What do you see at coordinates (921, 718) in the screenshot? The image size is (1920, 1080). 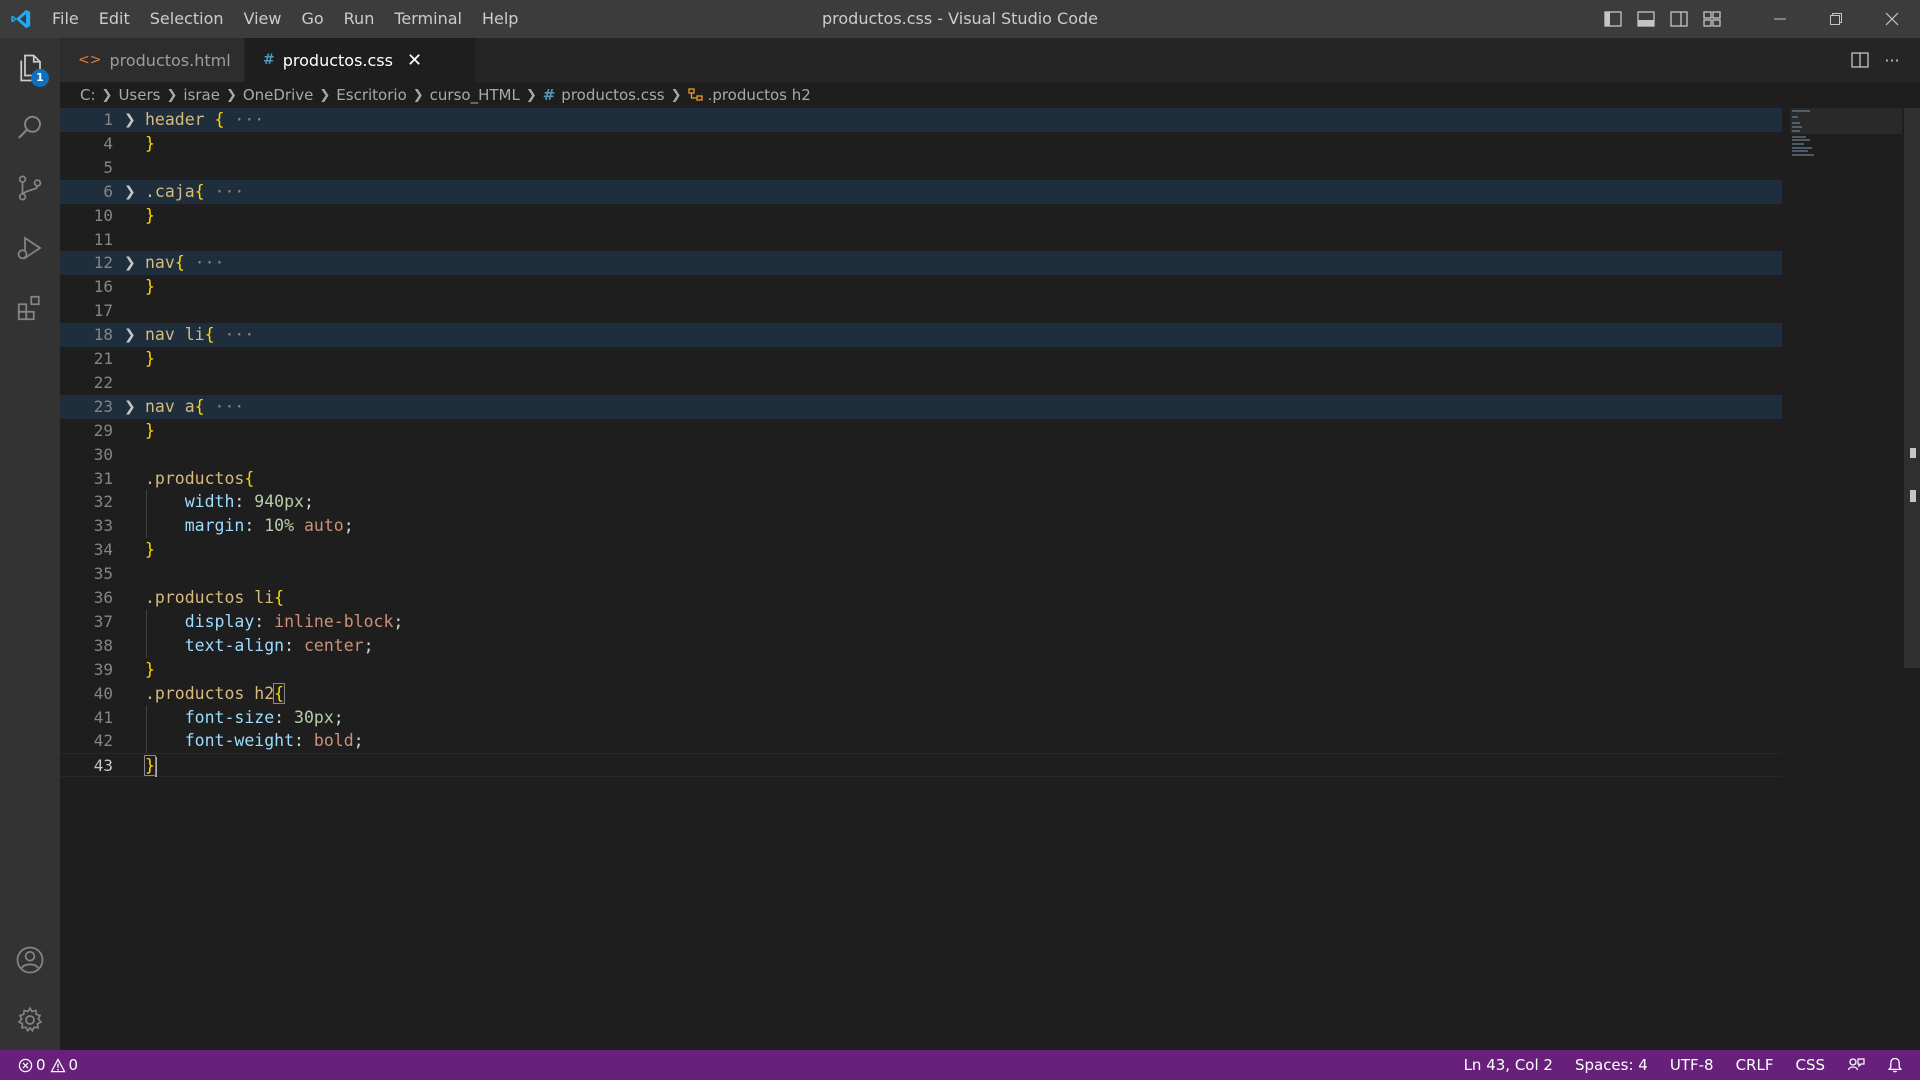 I see `code-line: 41 font-size: 30px;` at bounding box center [921, 718].